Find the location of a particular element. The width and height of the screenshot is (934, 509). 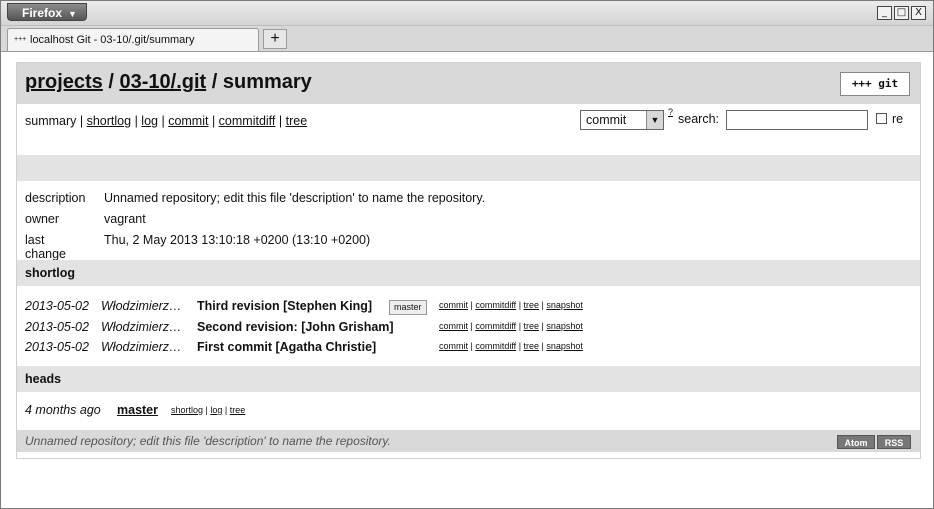

atom-feed-button: Atom is located at coordinates (856, 442).